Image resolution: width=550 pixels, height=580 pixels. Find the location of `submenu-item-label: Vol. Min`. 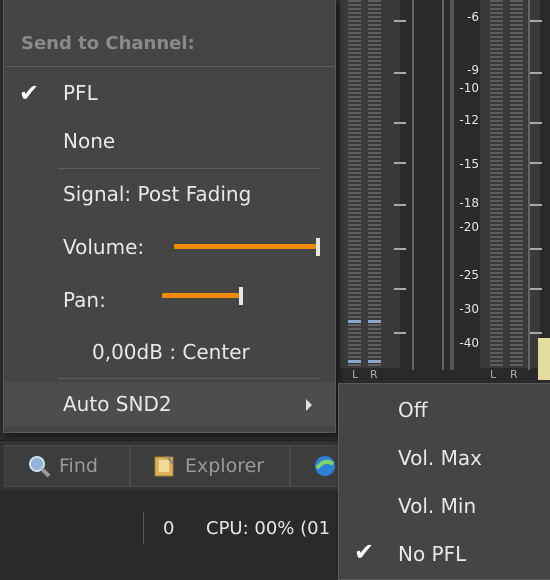

submenu-item-label: Vol. Min is located at coordinates (437, 506).